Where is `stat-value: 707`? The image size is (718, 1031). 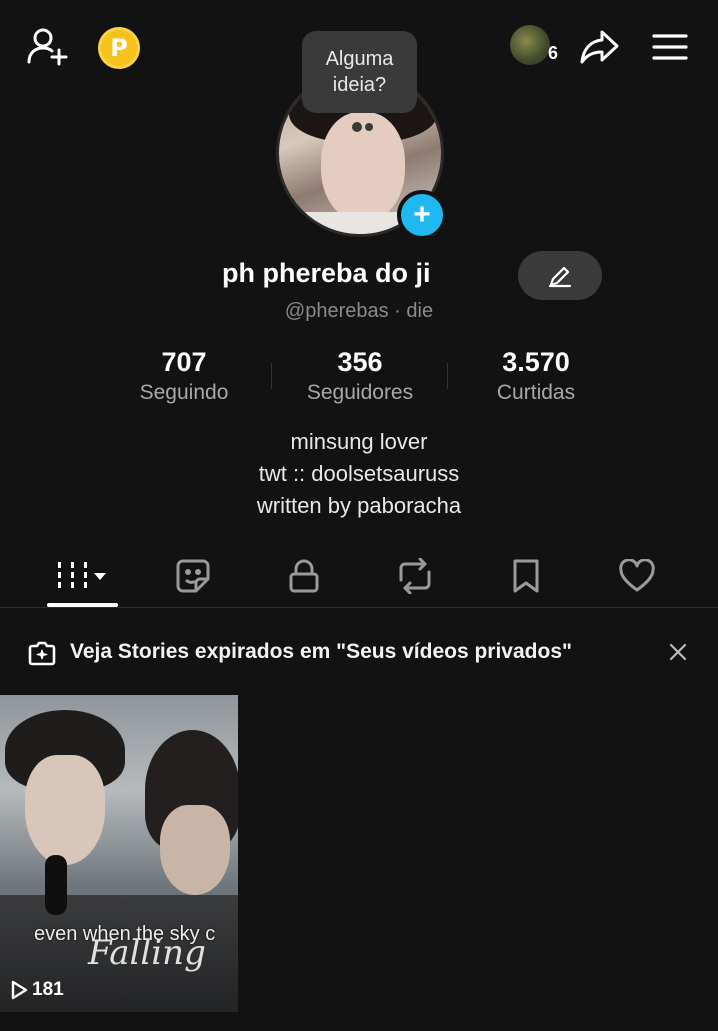 stat-value: 707 is located at coordinates (184, 362).